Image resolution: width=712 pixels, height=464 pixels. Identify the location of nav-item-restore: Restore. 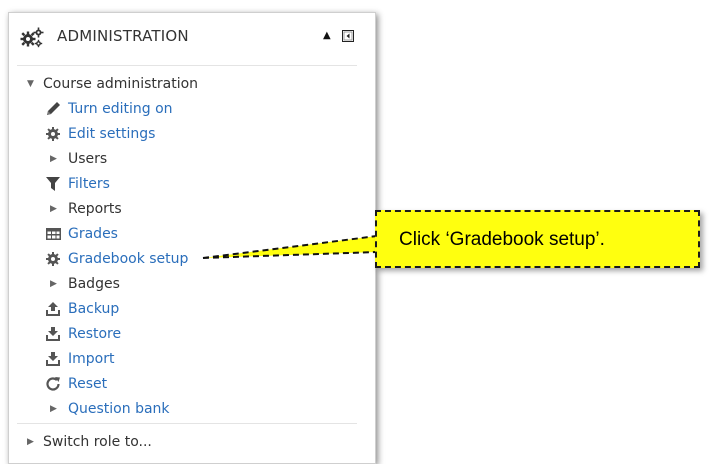
(185, 334).